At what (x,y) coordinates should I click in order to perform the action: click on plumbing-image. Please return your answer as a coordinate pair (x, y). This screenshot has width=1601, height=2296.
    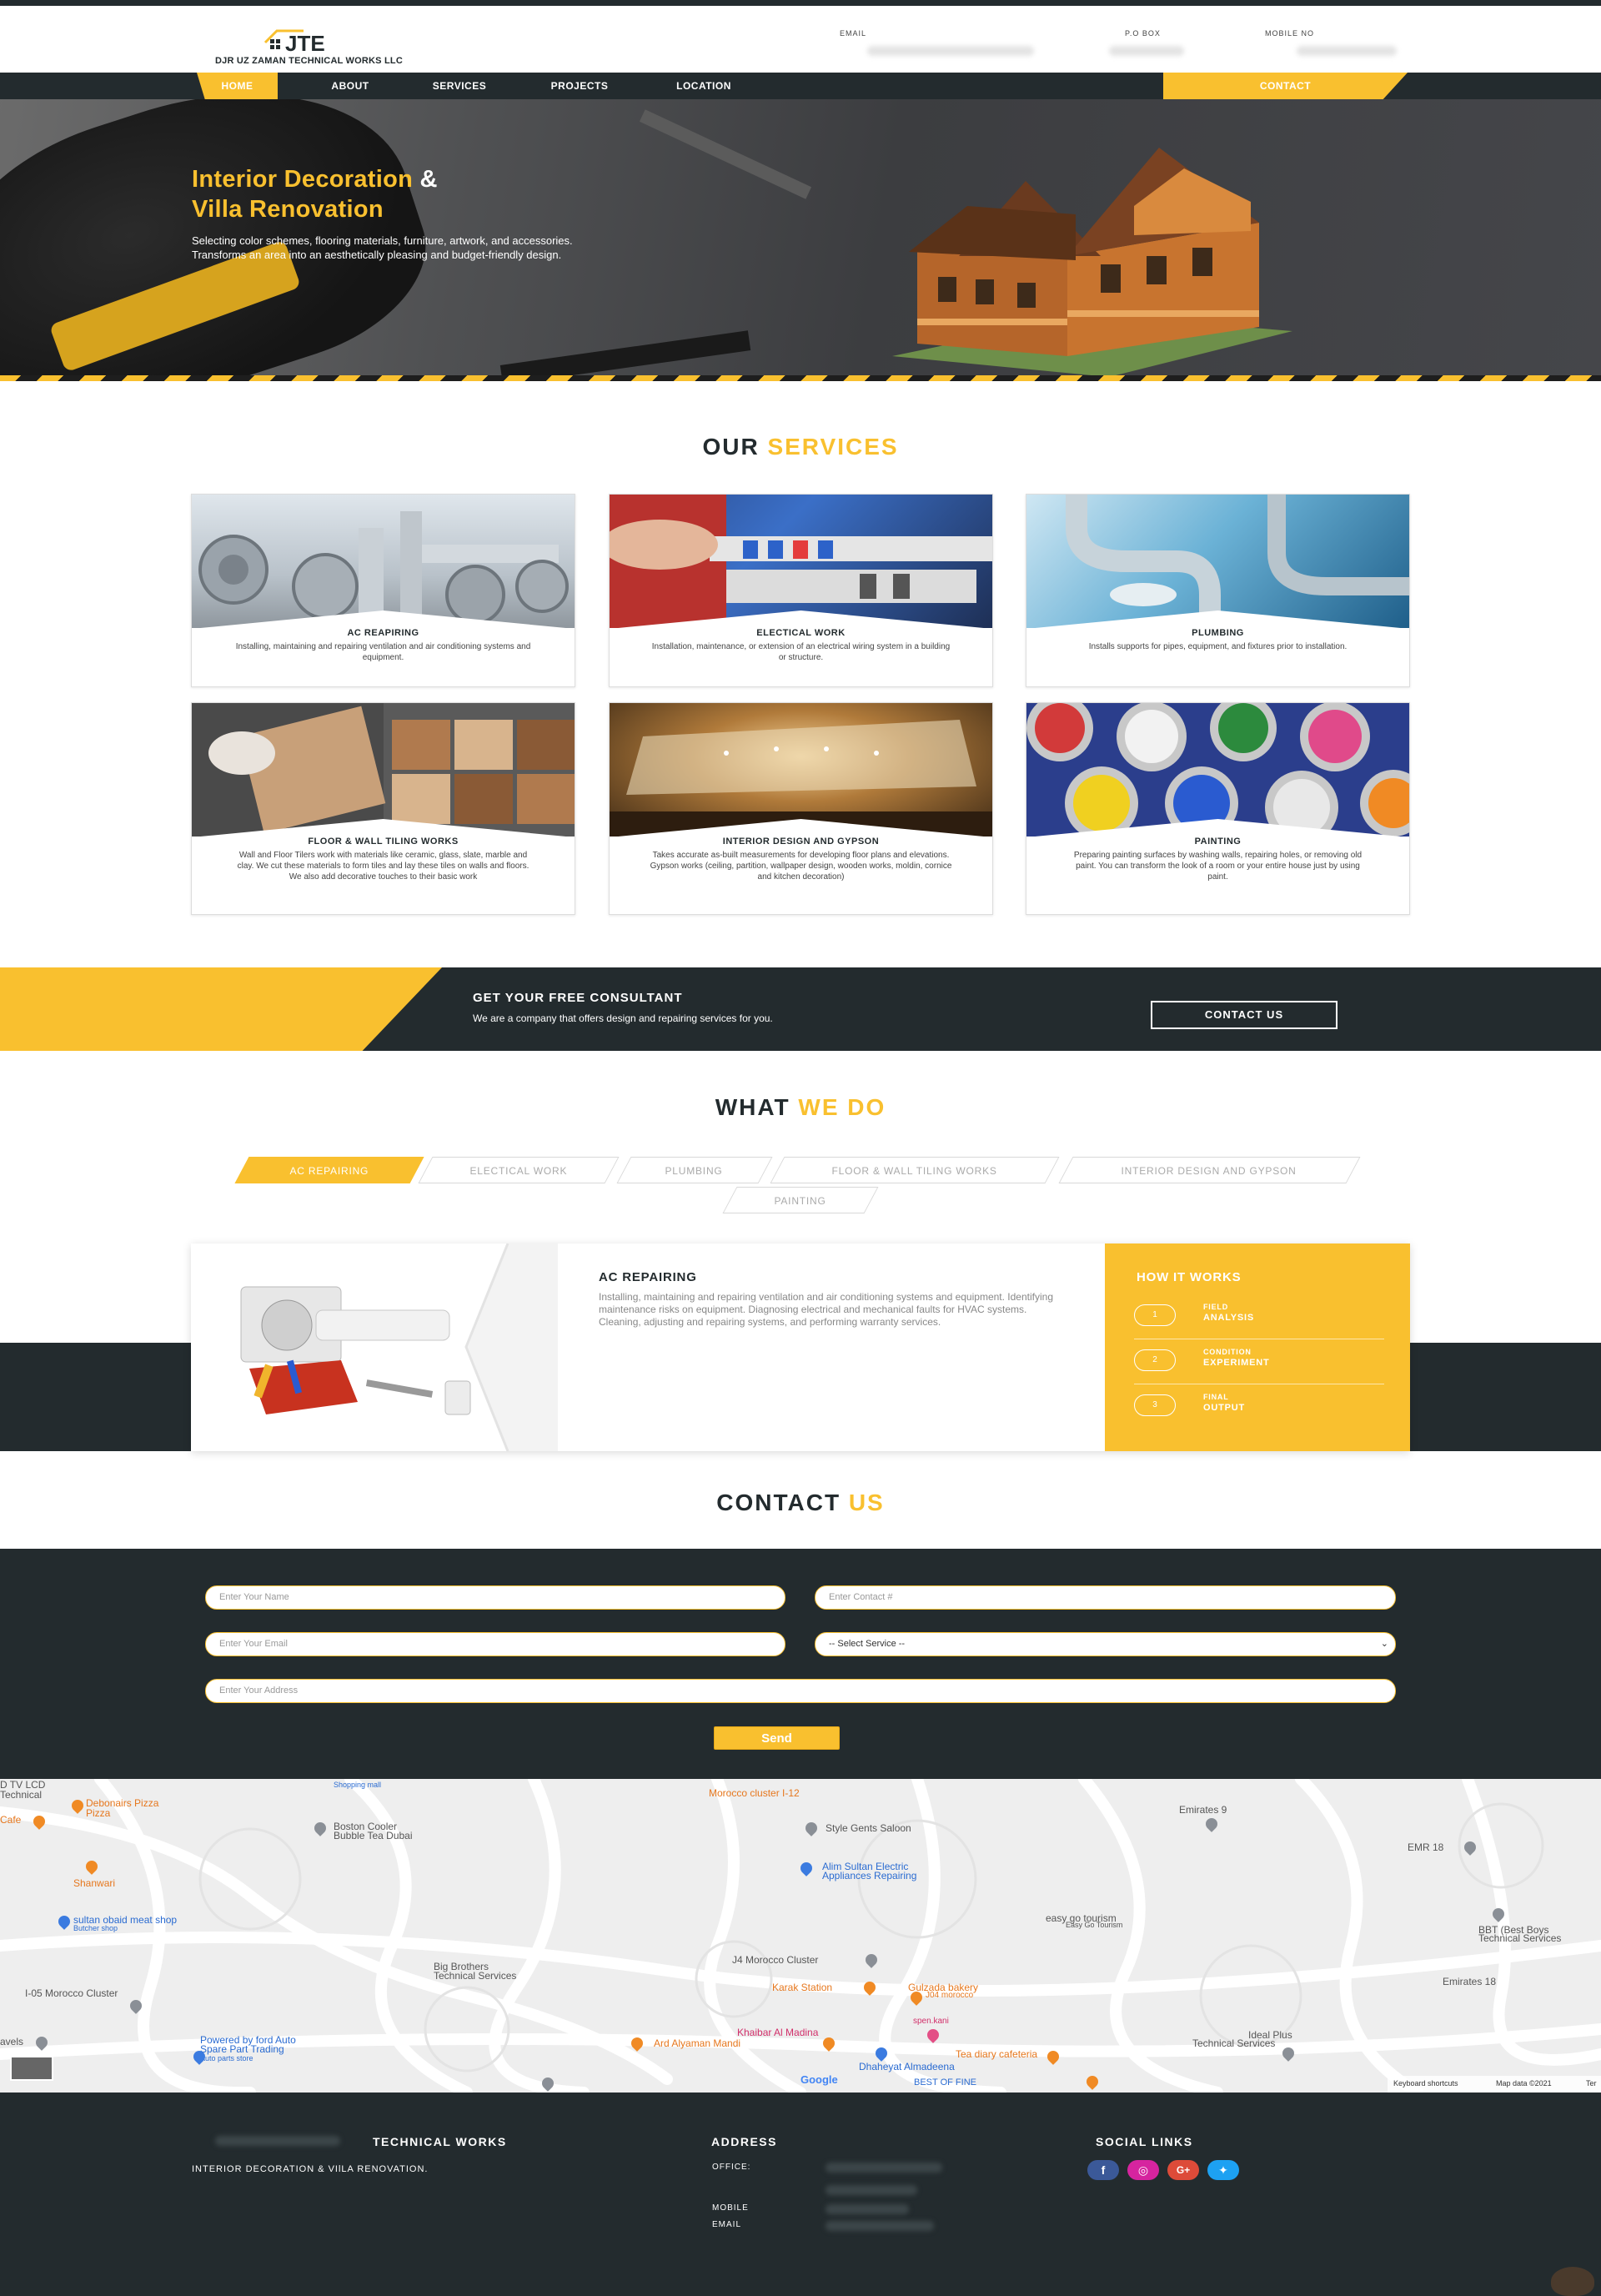
    Looking at the image, I should click on (1217, 561).